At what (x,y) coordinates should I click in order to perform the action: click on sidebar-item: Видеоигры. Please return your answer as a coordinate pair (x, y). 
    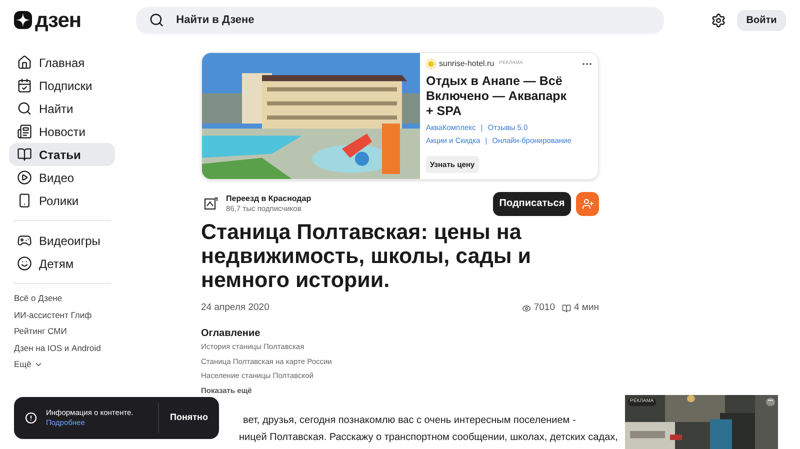
    Looking at the image, I should click on (62, 240).